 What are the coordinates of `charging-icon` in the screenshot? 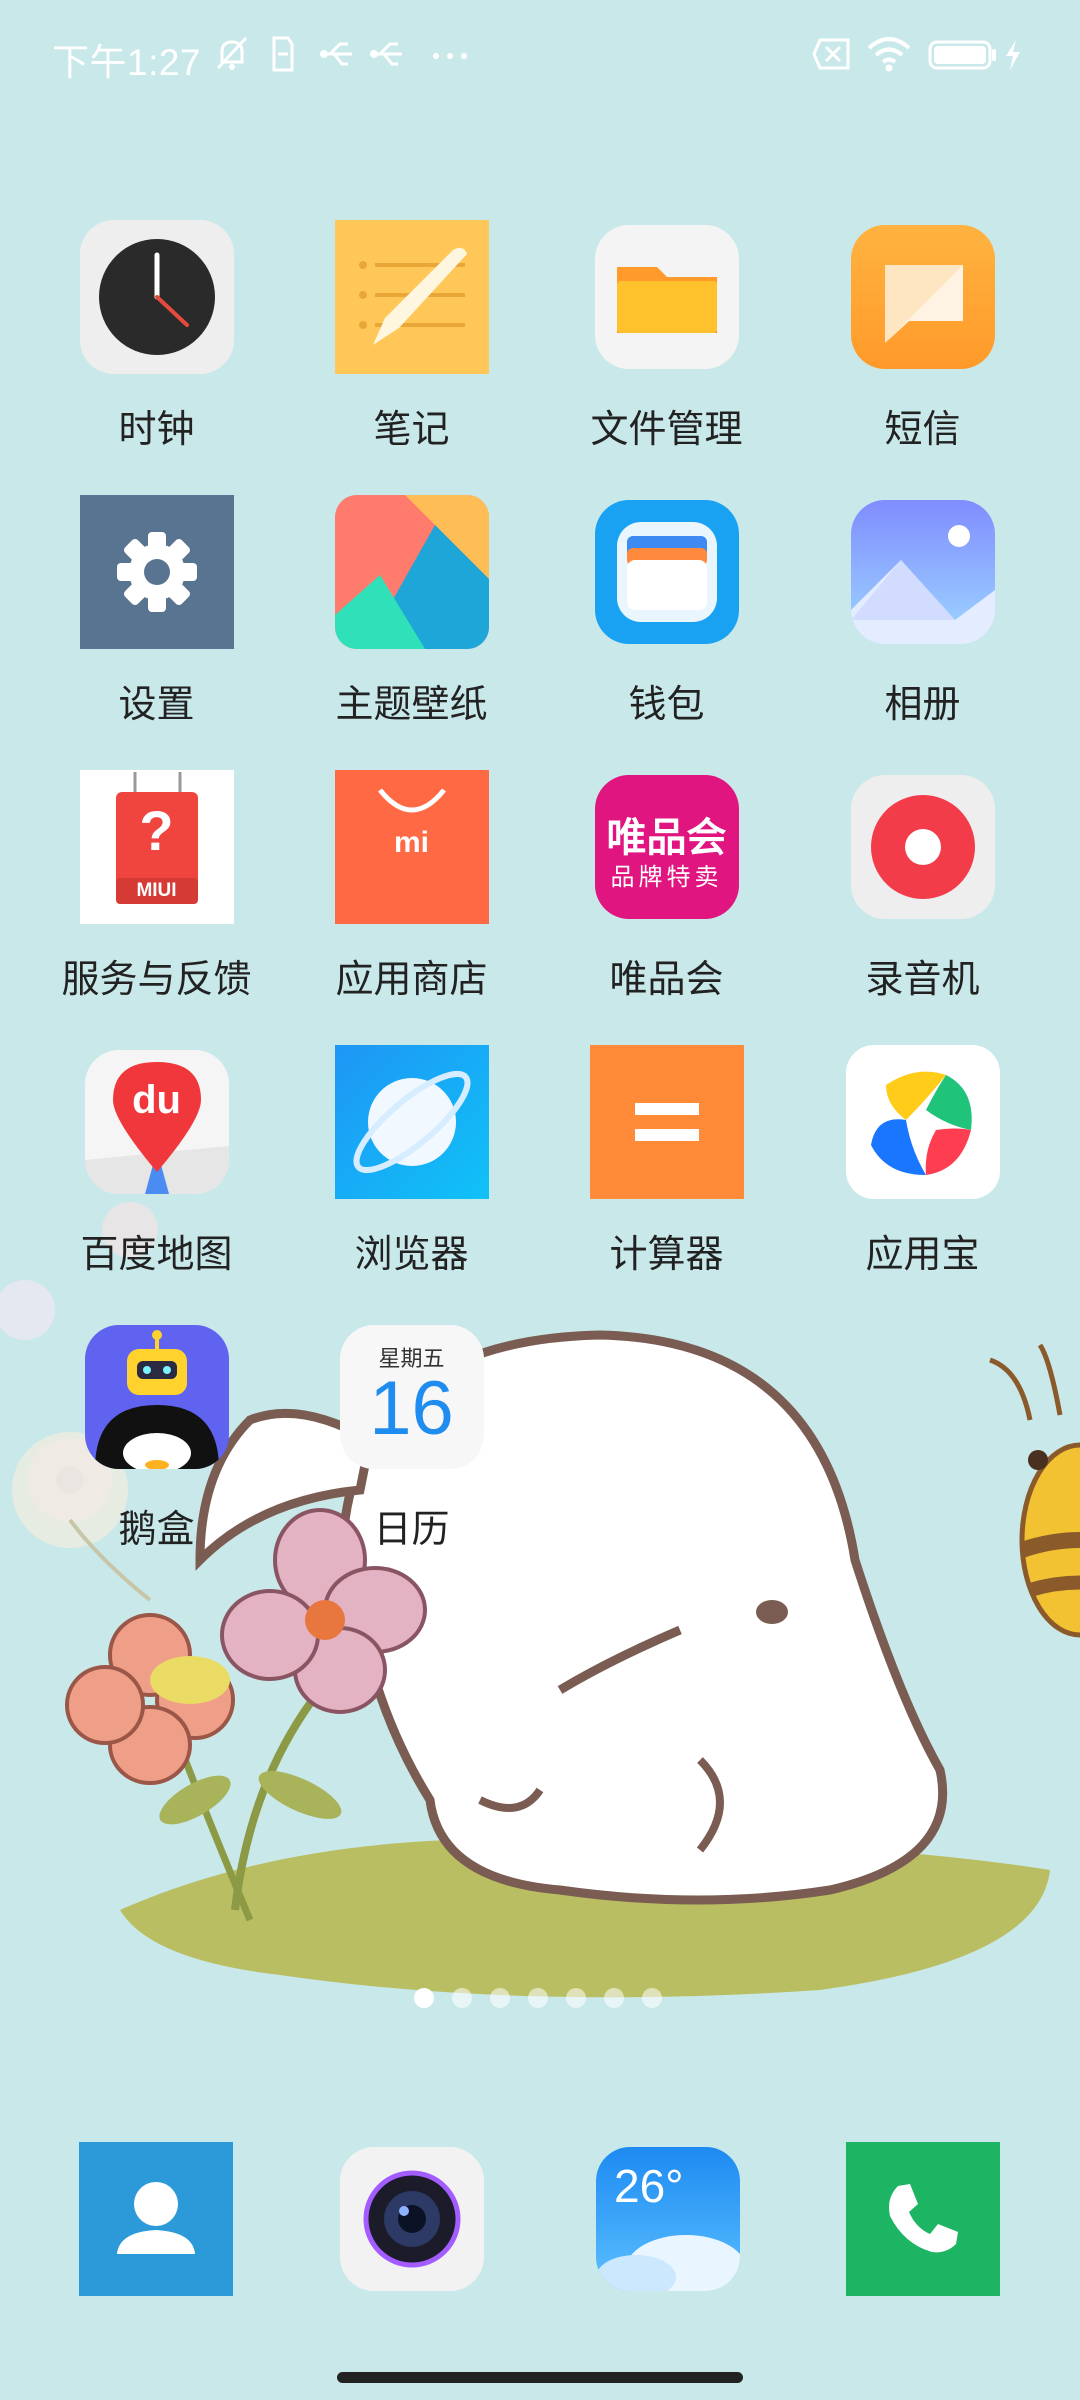 It's located at (1013, 54).